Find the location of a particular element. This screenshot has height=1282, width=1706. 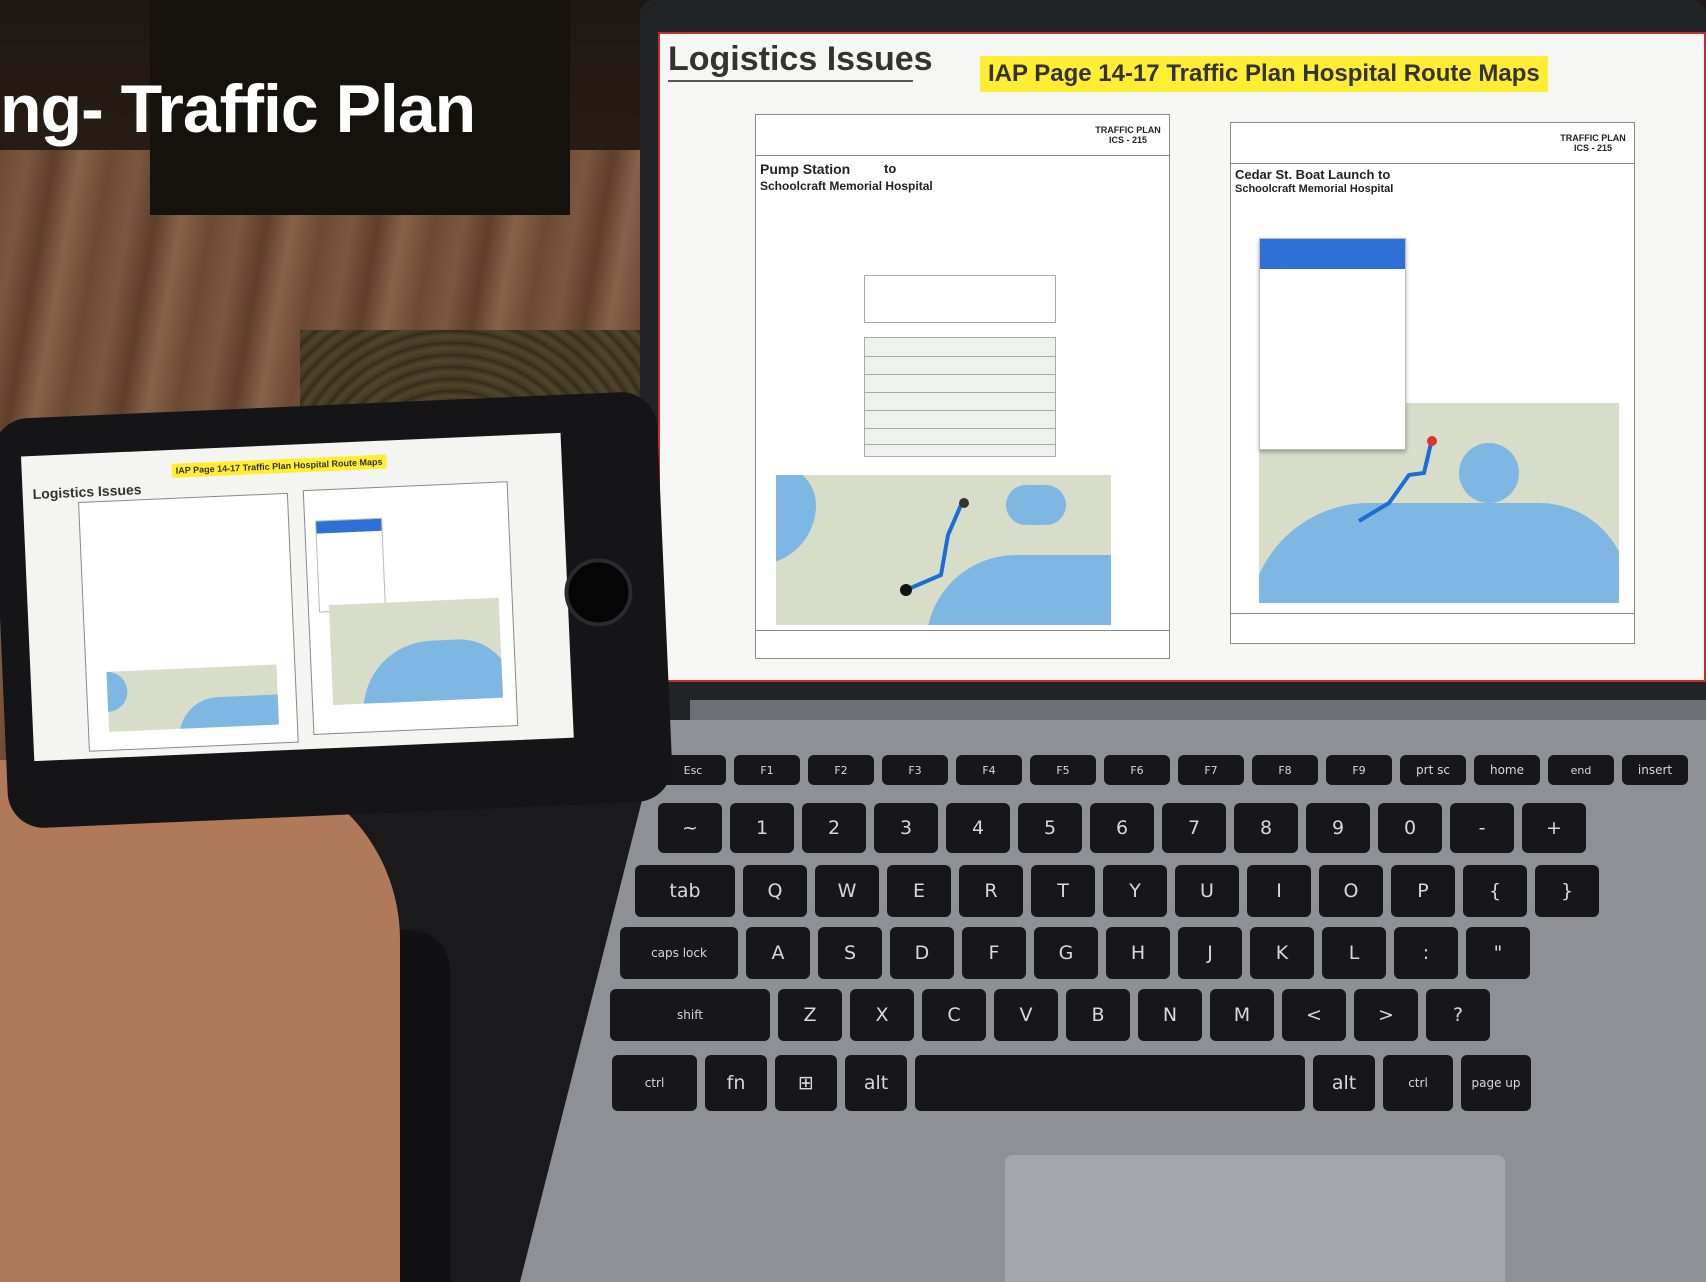

key-f8: F8 is located at coordinates (1285, 770).